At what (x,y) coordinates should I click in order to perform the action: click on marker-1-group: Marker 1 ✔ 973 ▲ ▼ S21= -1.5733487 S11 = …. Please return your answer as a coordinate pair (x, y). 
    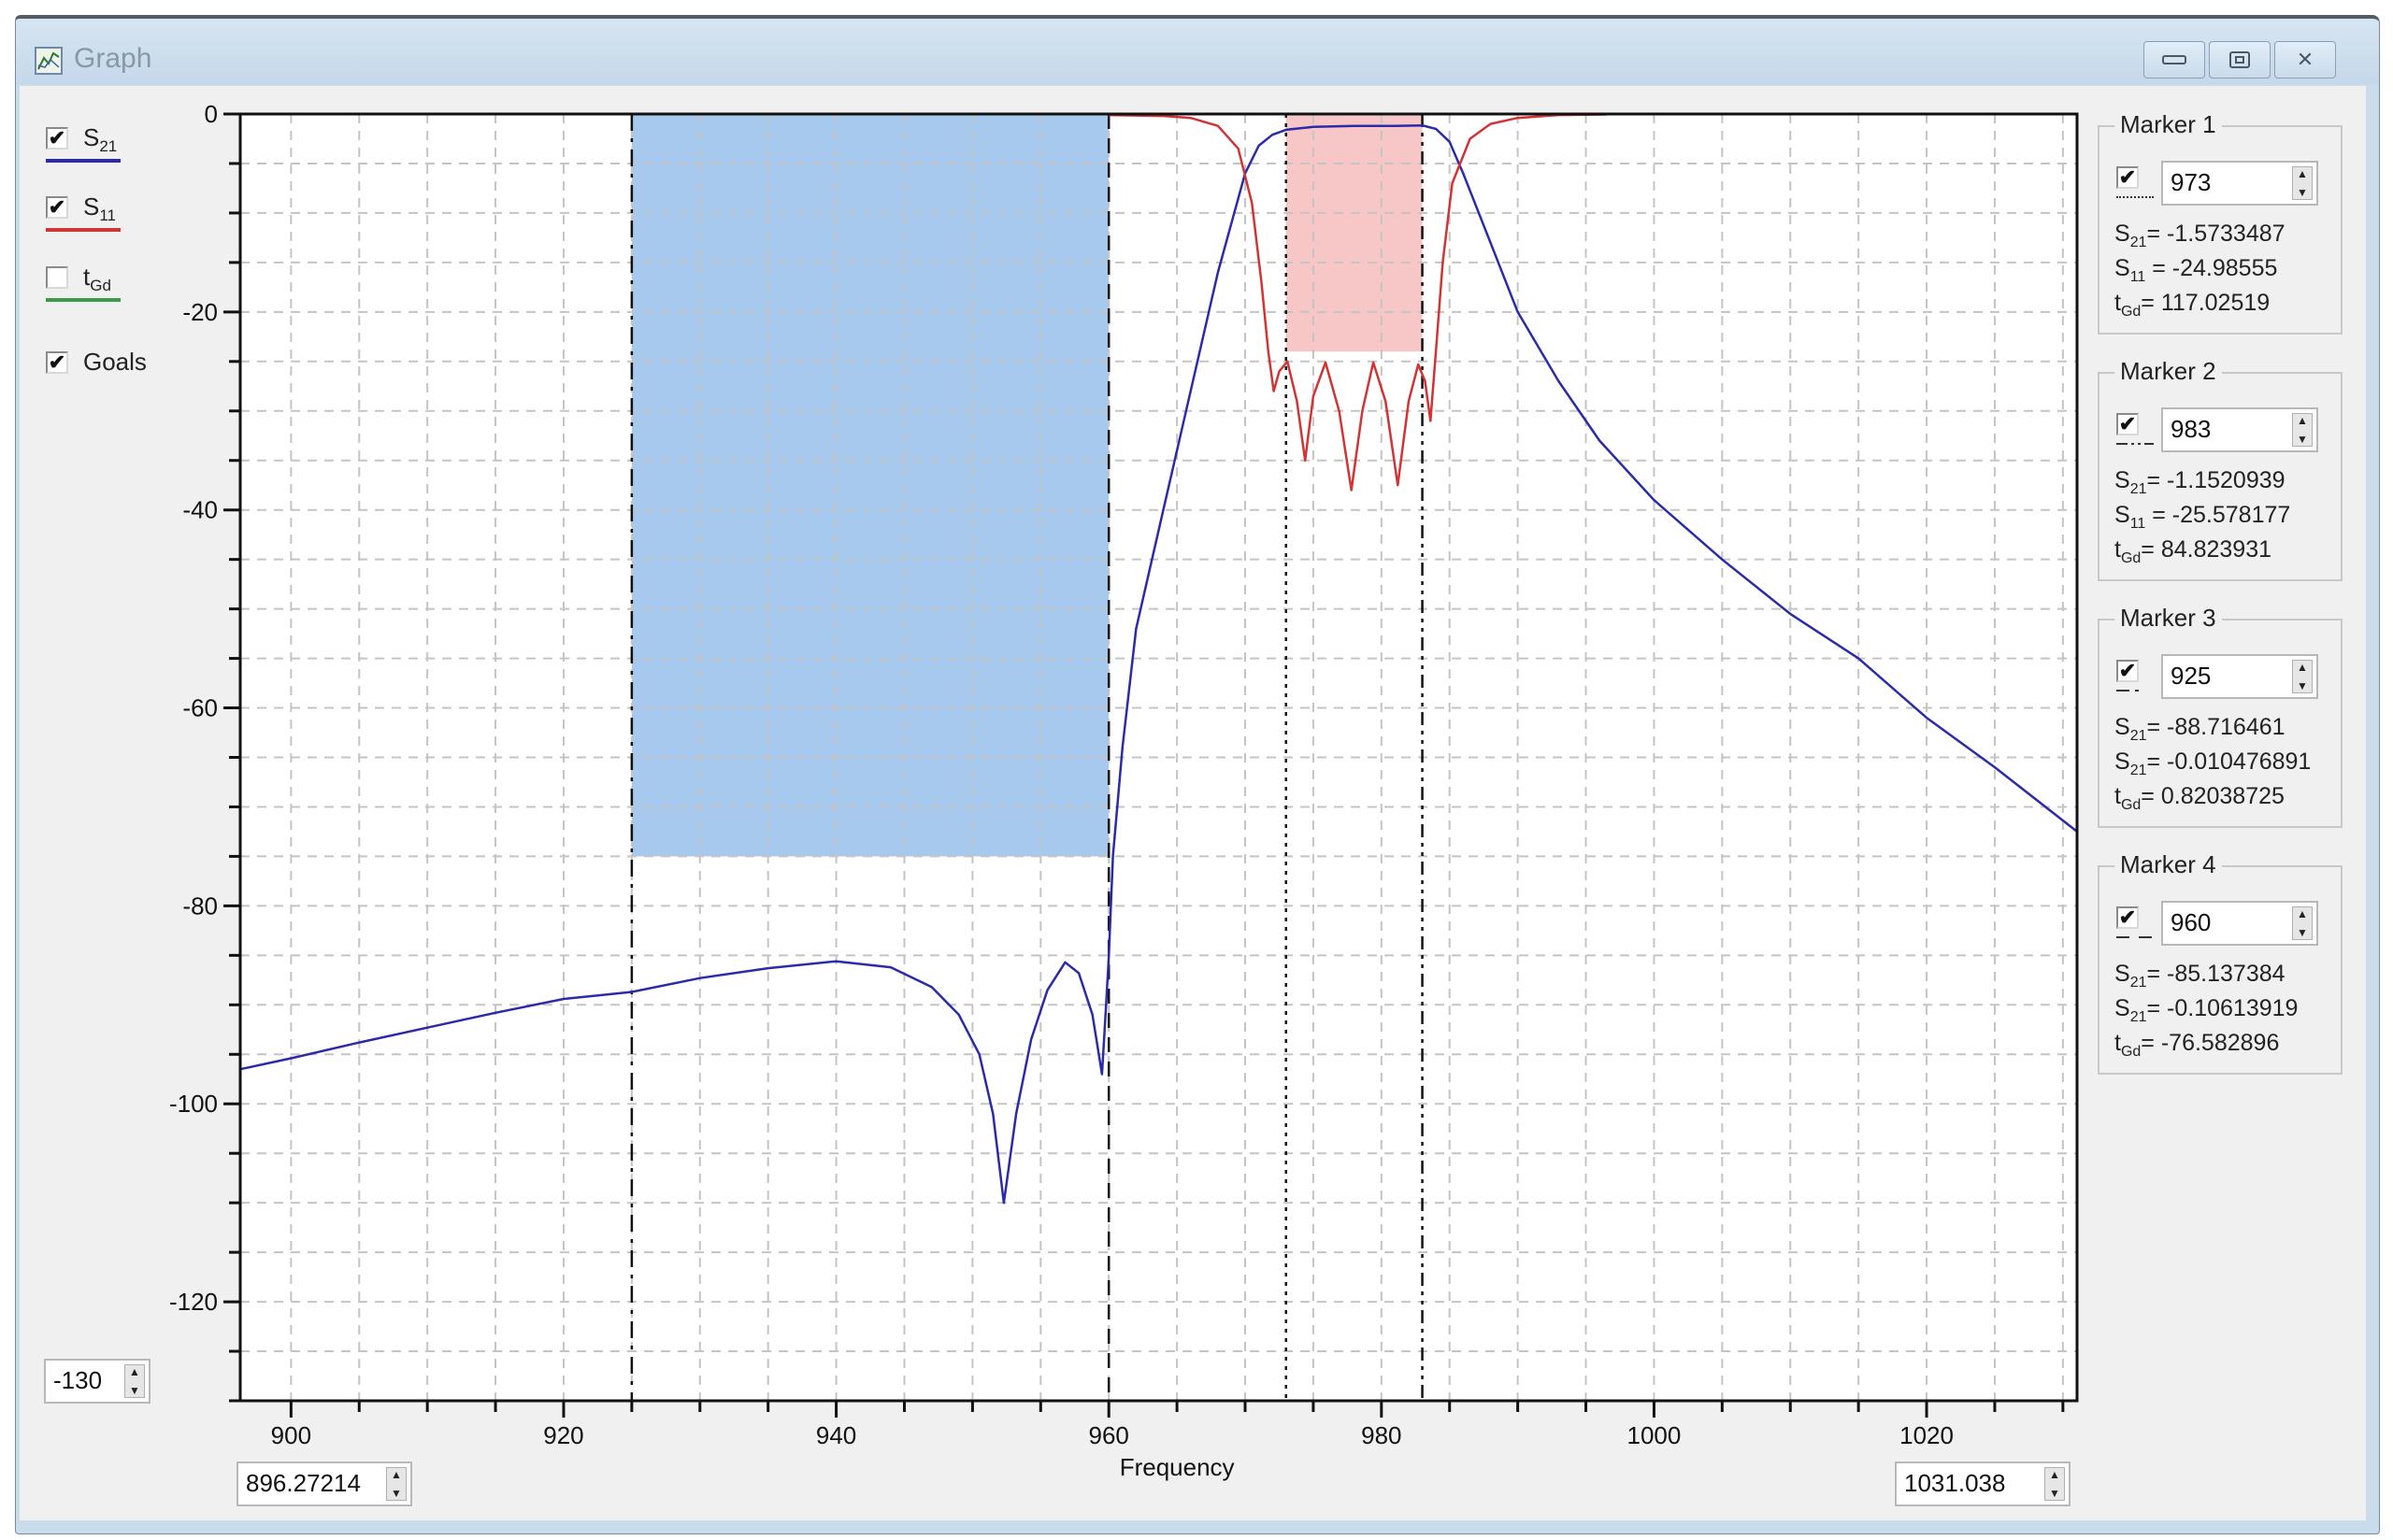
    Looking at the image, I should click on (2220, 222).